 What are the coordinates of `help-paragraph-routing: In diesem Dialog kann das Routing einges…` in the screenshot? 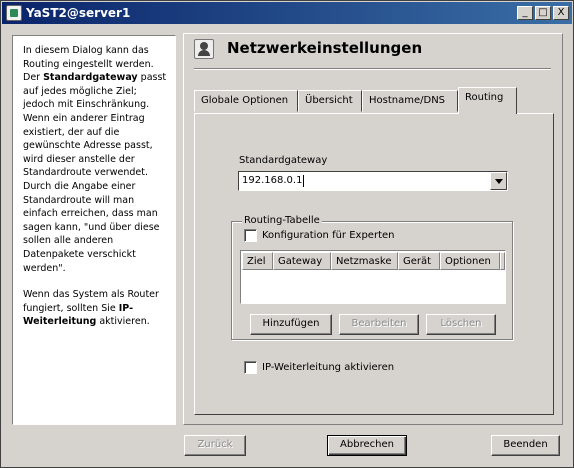 It's located at (95, 159).